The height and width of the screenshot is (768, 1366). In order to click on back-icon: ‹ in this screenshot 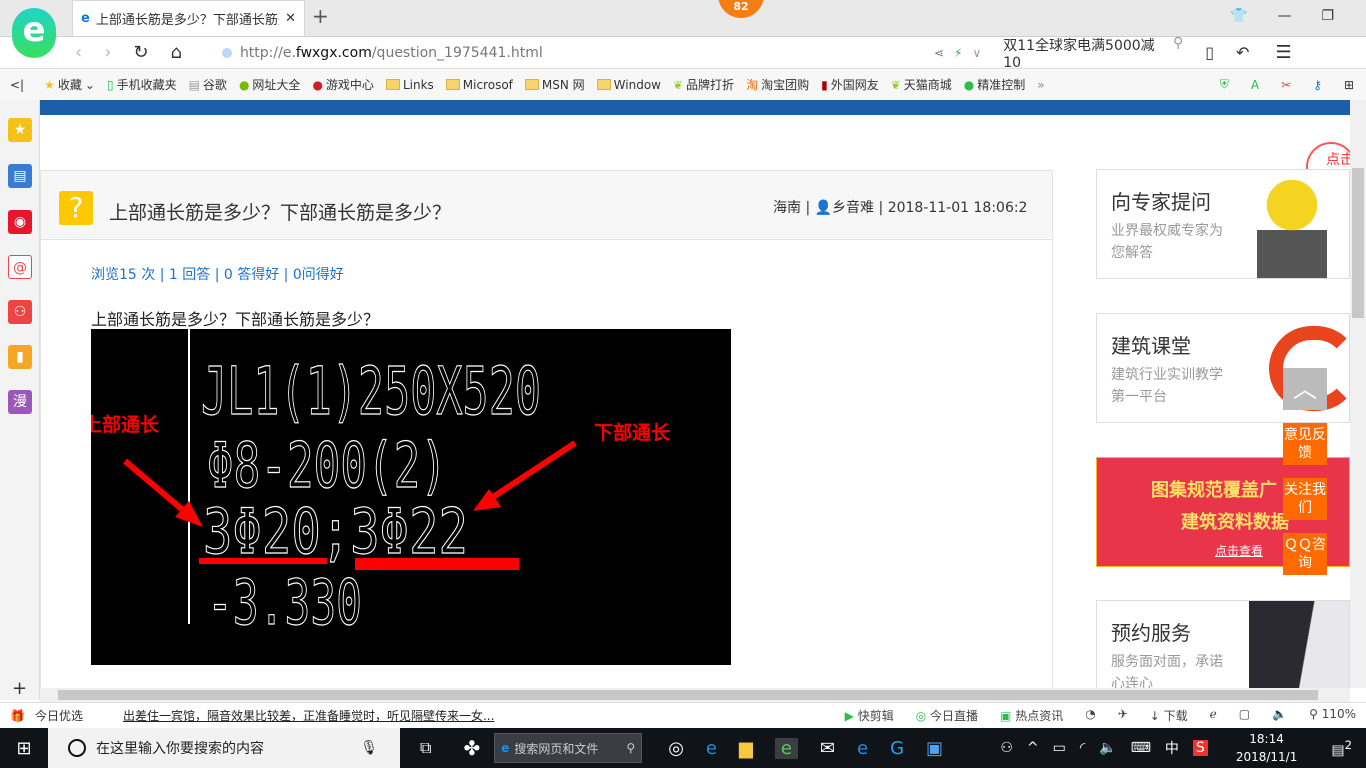, I will do `click(78, 52)`.